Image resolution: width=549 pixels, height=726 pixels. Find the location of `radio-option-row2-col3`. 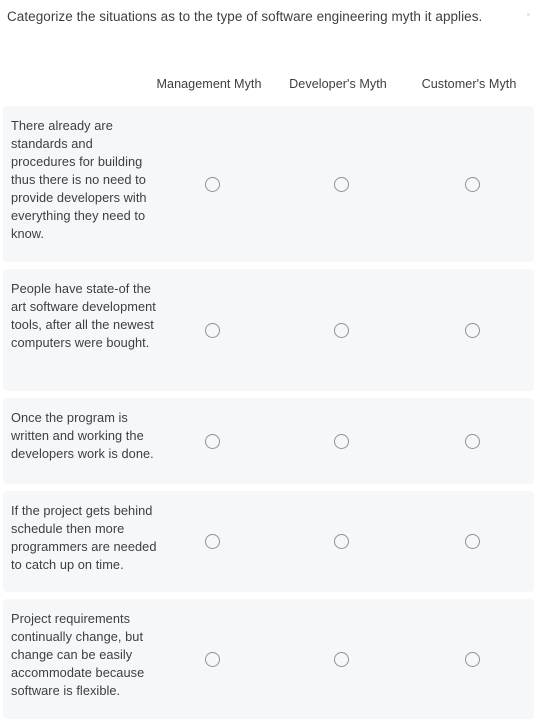

radio-option-row2-col3 is located at coordinates (472, 330).